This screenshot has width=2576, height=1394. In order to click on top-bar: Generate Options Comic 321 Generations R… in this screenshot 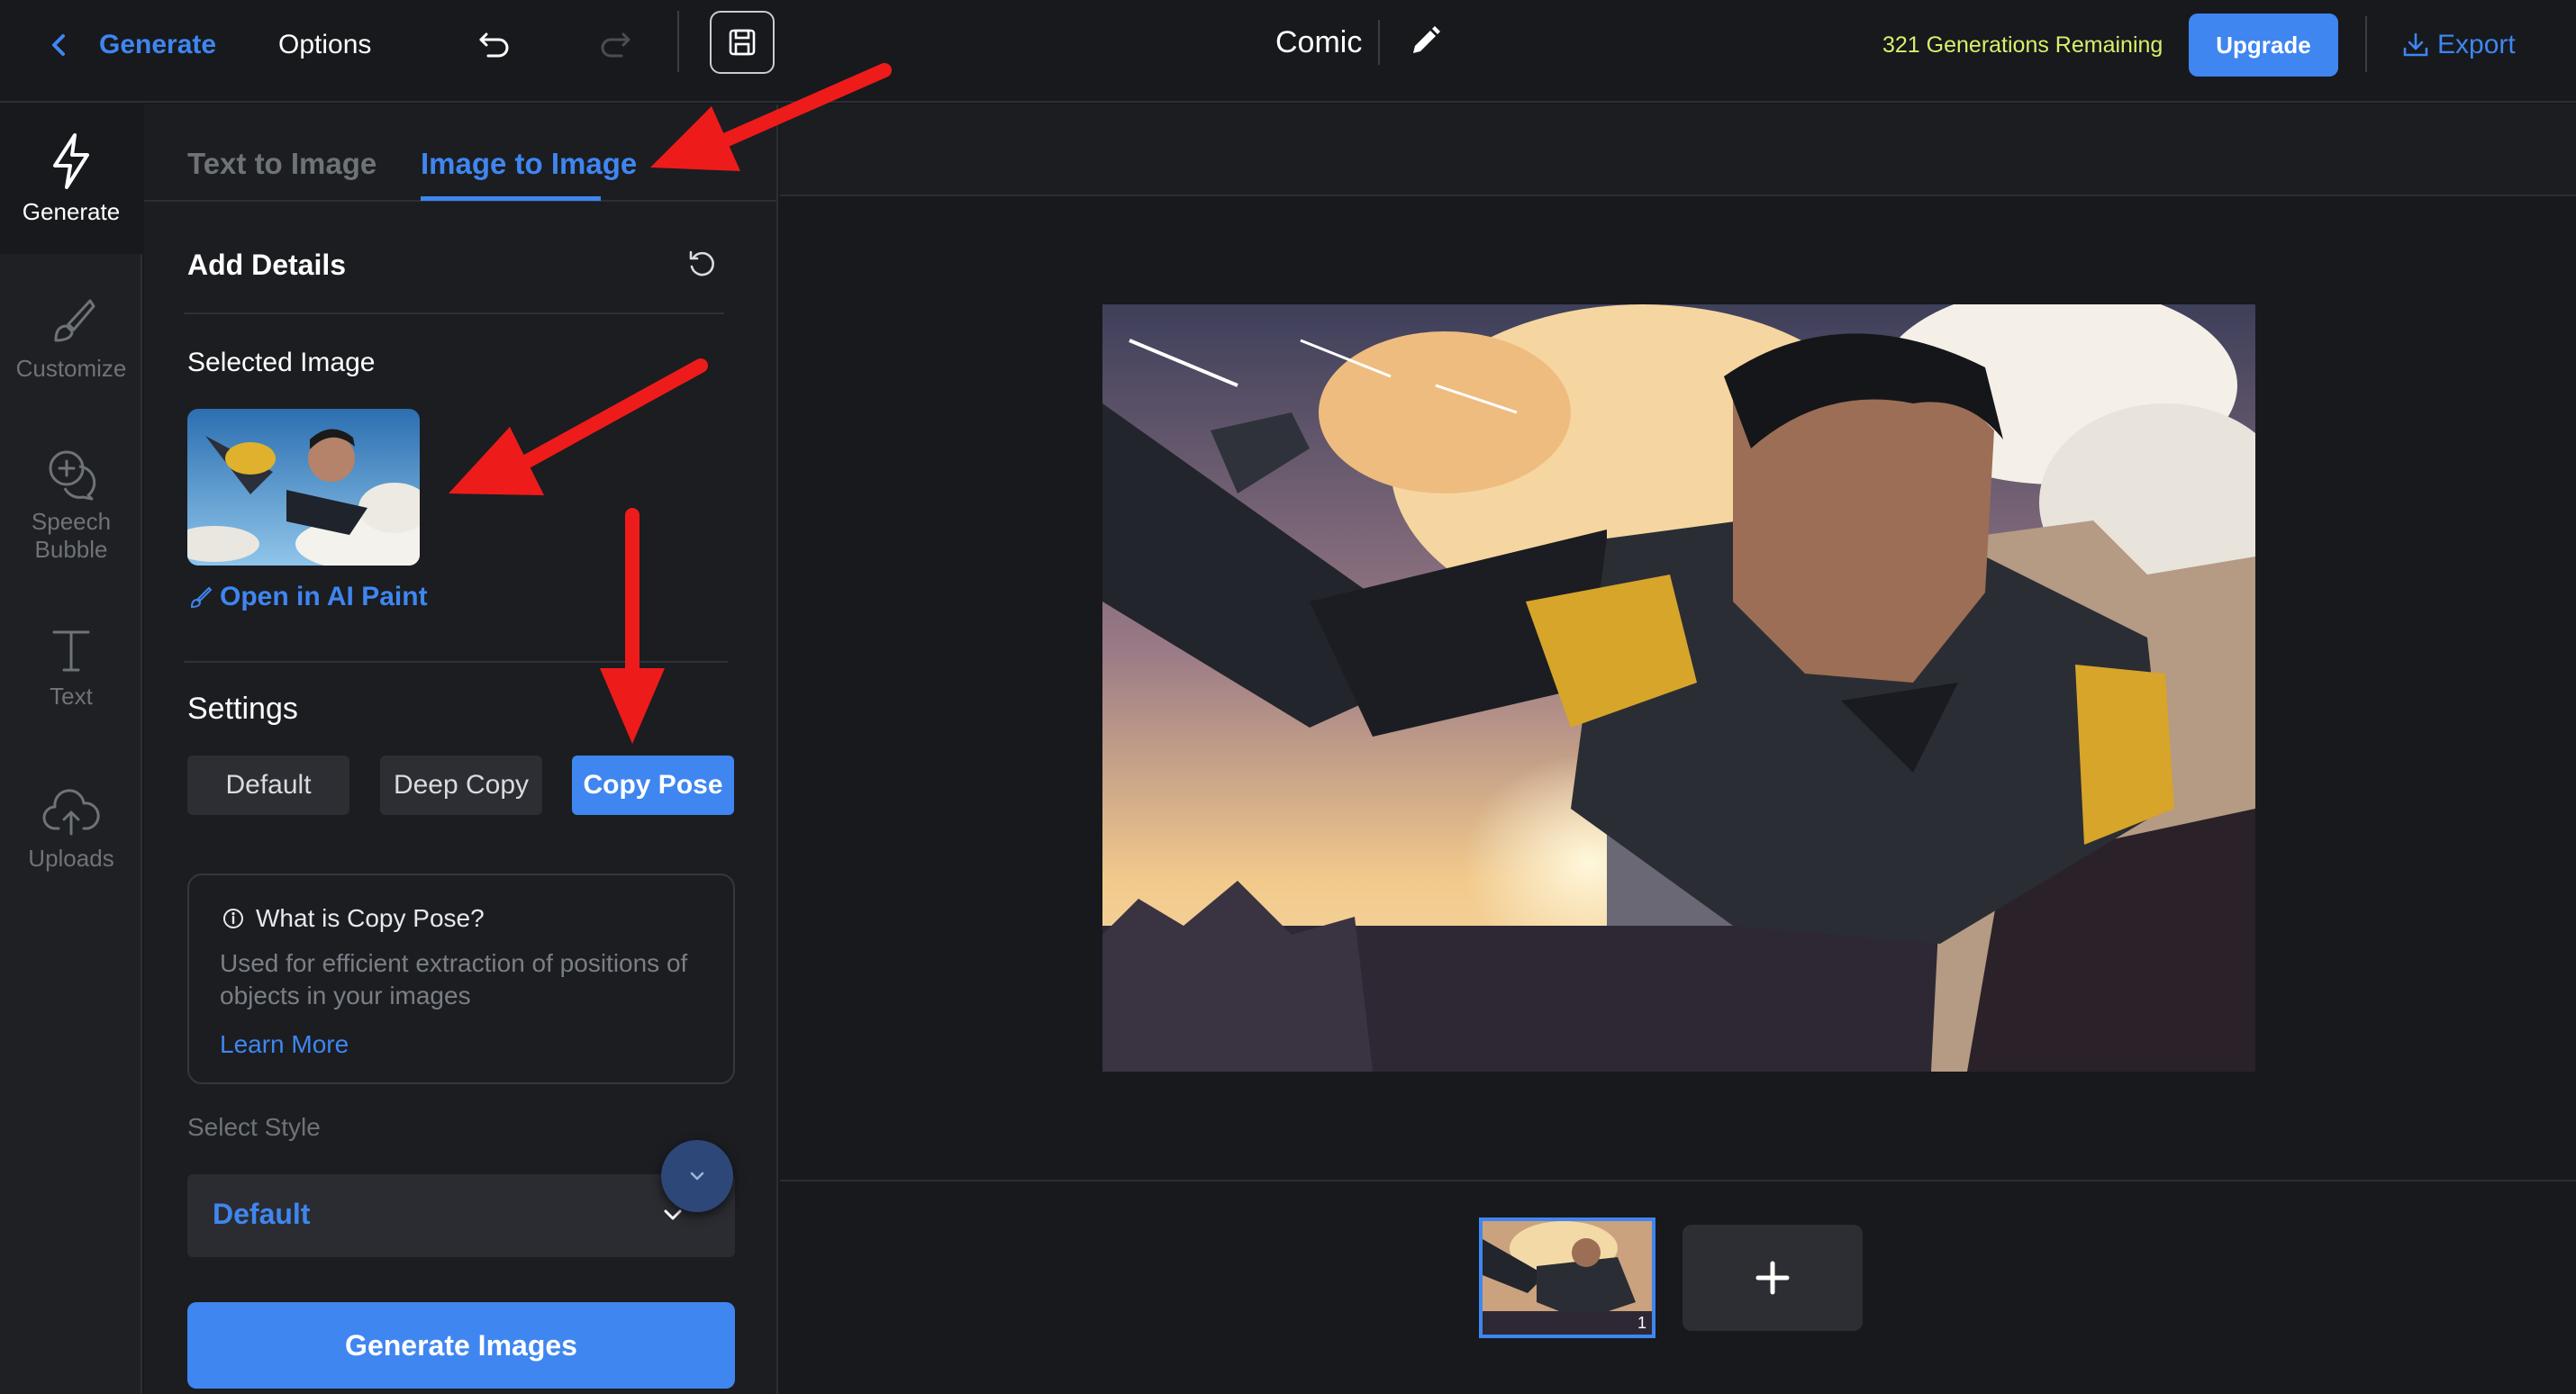, I will do `click(1288, 51)`.